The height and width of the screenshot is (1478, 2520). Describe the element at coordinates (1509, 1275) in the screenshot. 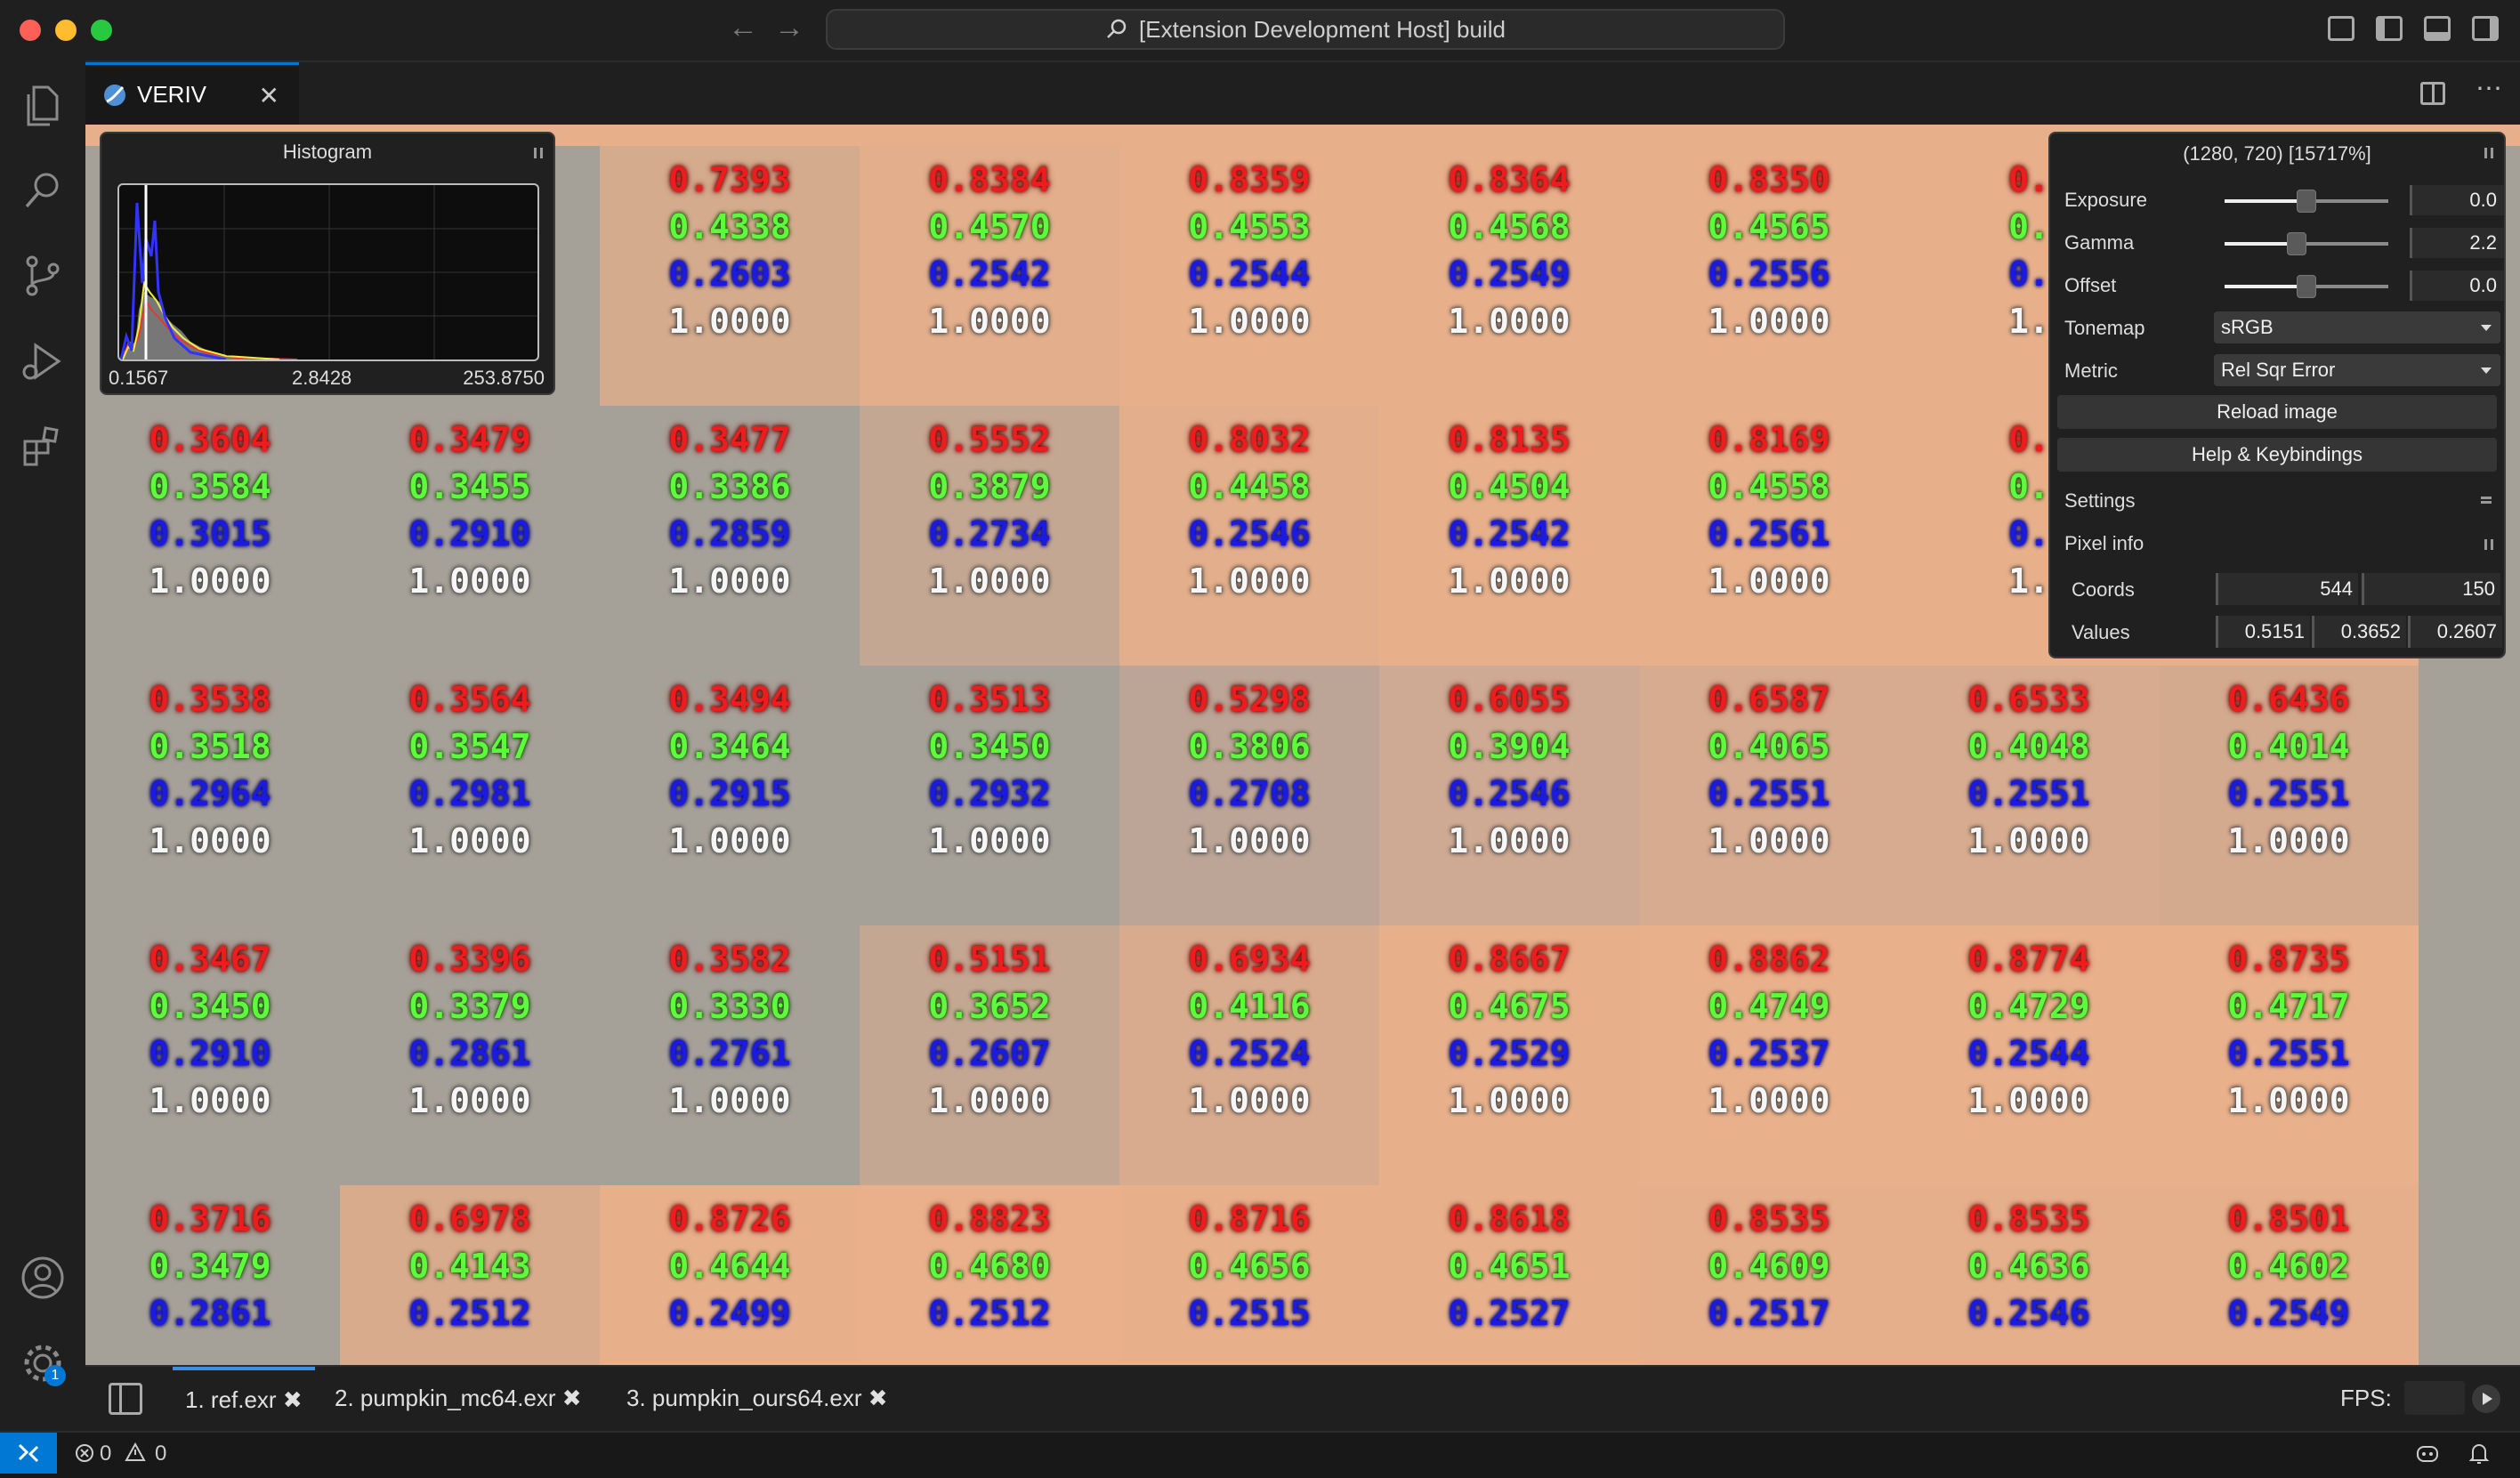

I see `pixel-cell: 0.8618 0.4651 0.2527` at that location.